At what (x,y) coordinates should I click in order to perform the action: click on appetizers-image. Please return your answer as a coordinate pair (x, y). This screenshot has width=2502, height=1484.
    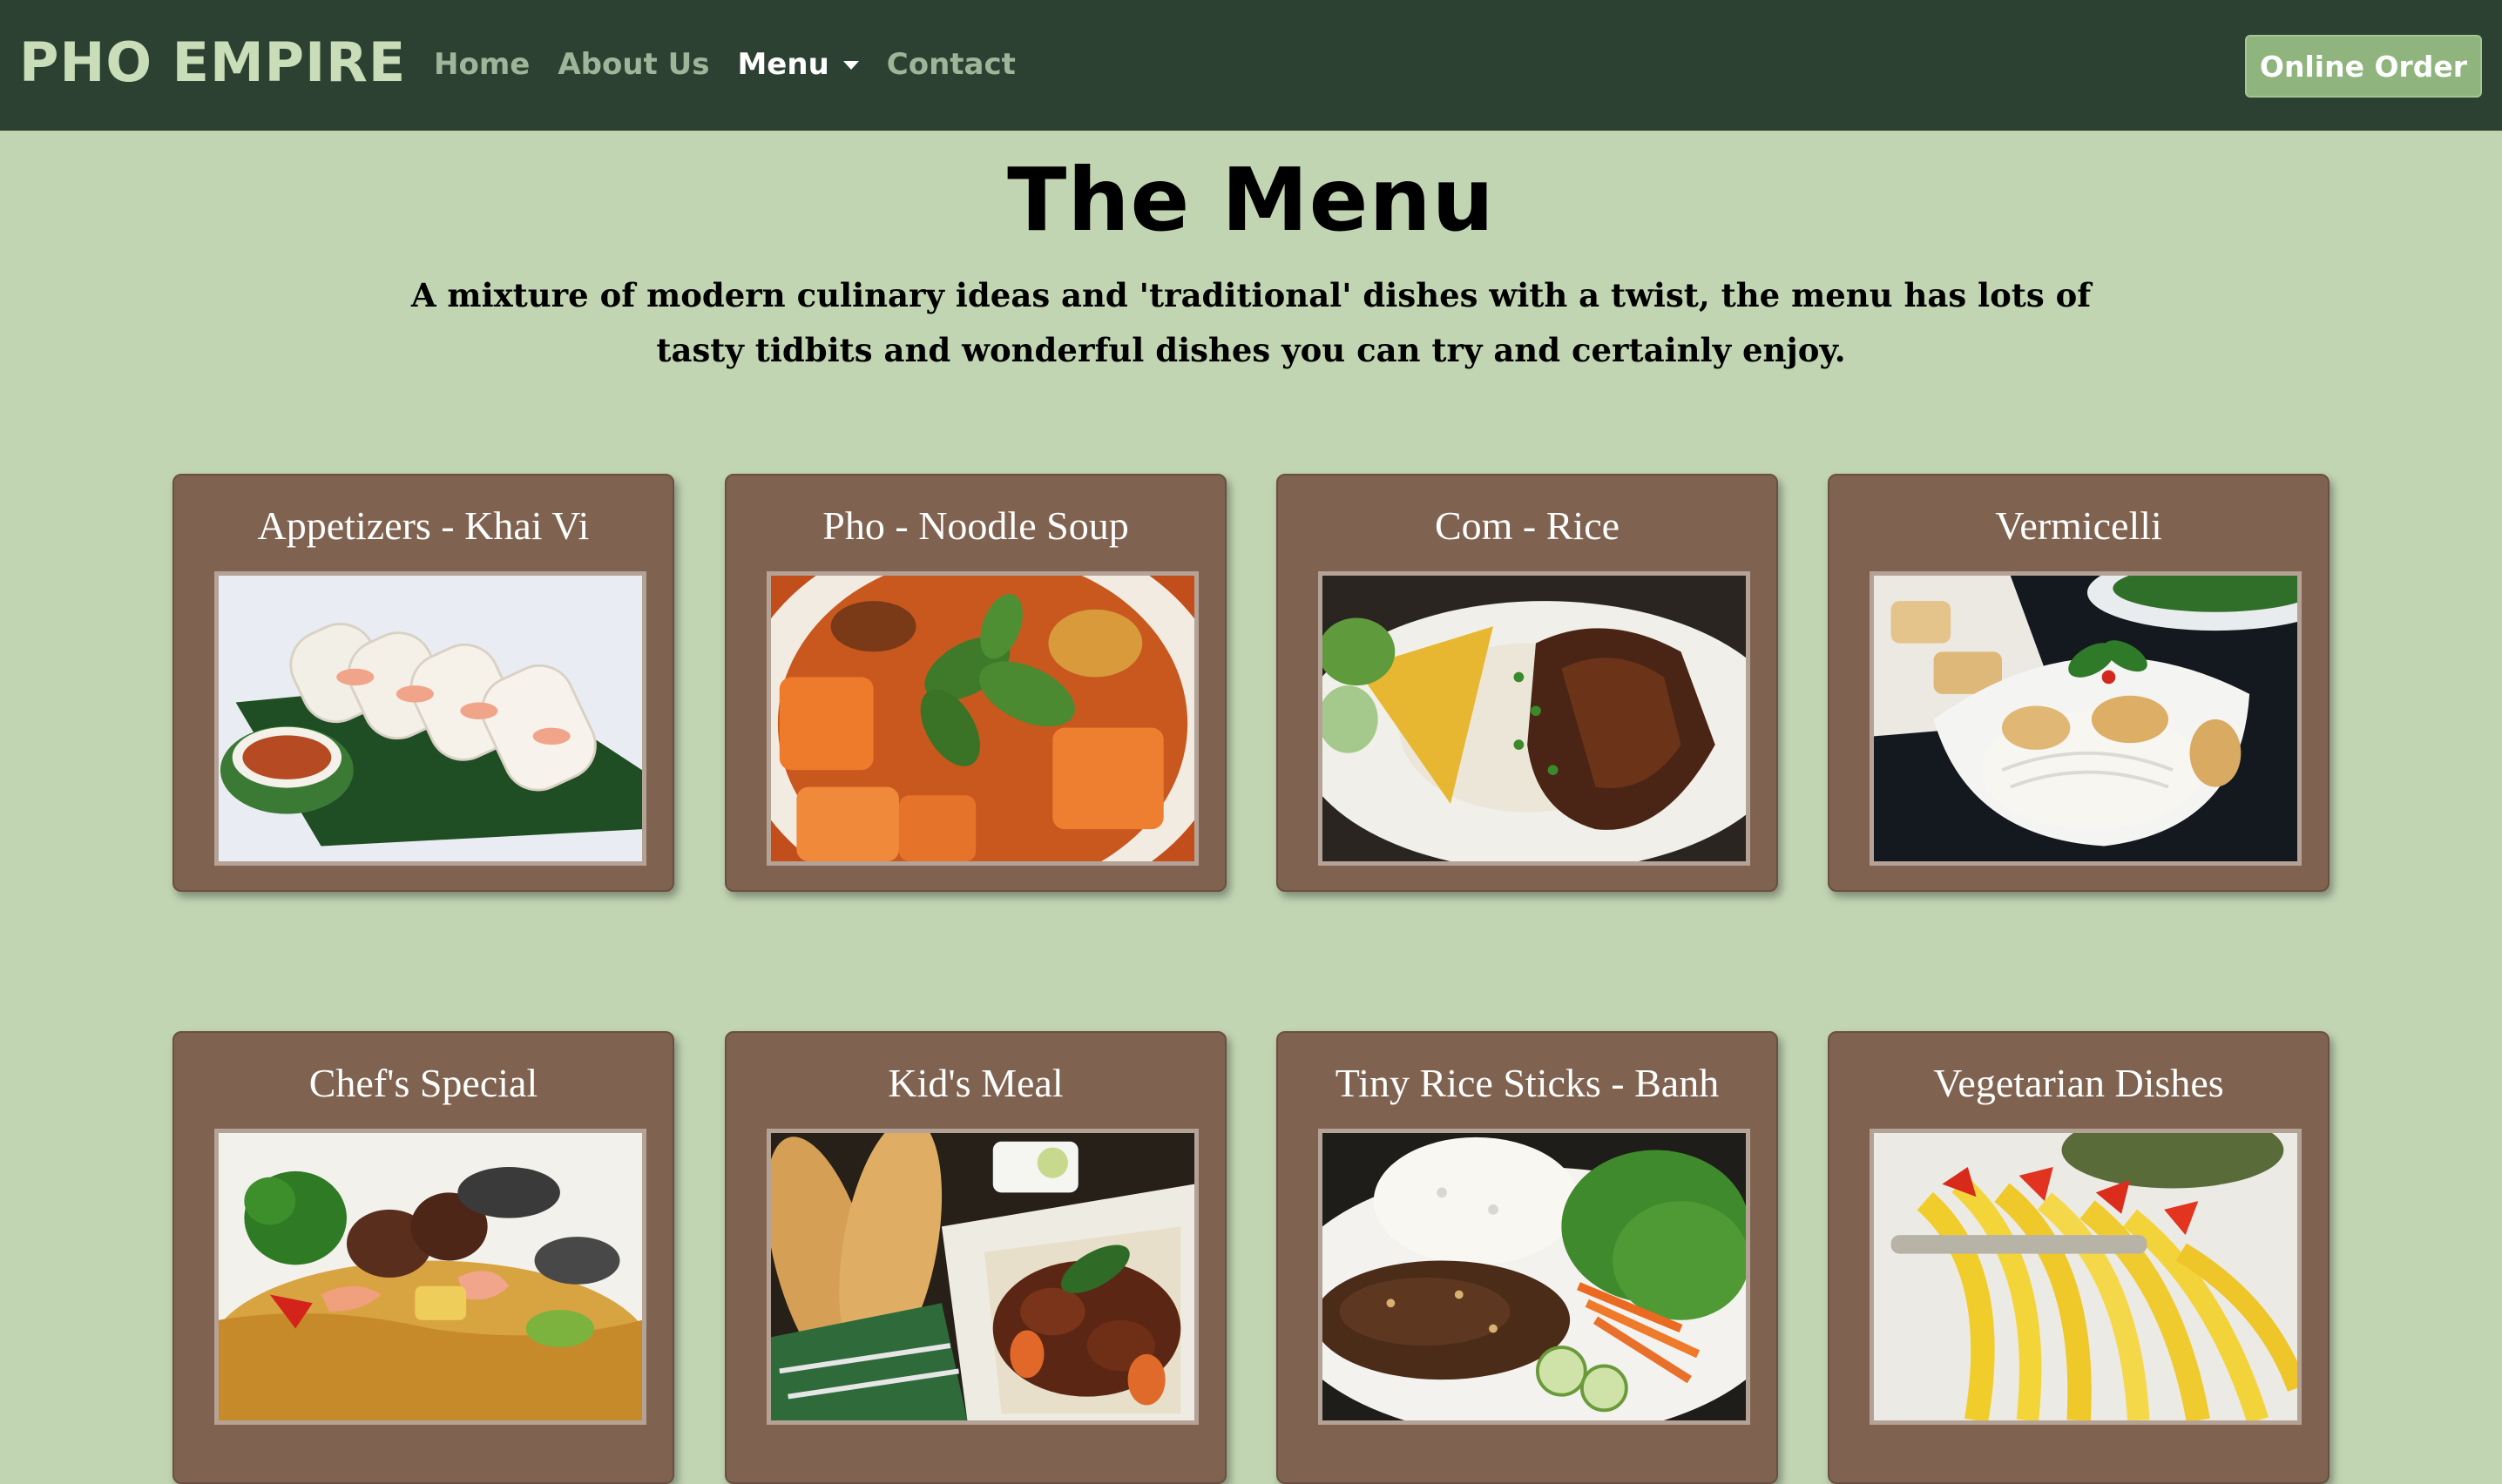
    Looking at the image, I should click on (430, 719).